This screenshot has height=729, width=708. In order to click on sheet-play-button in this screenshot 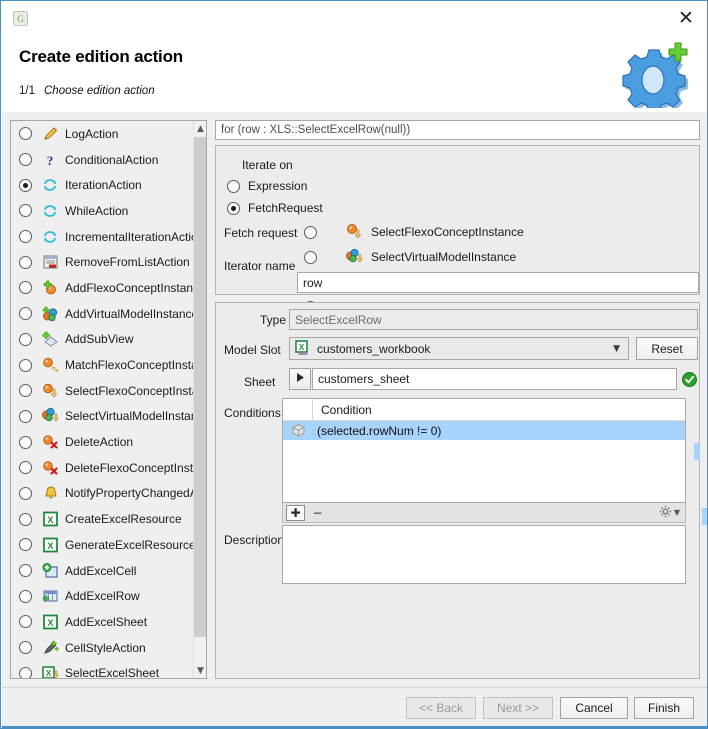, I will do `click(300, 379)`.